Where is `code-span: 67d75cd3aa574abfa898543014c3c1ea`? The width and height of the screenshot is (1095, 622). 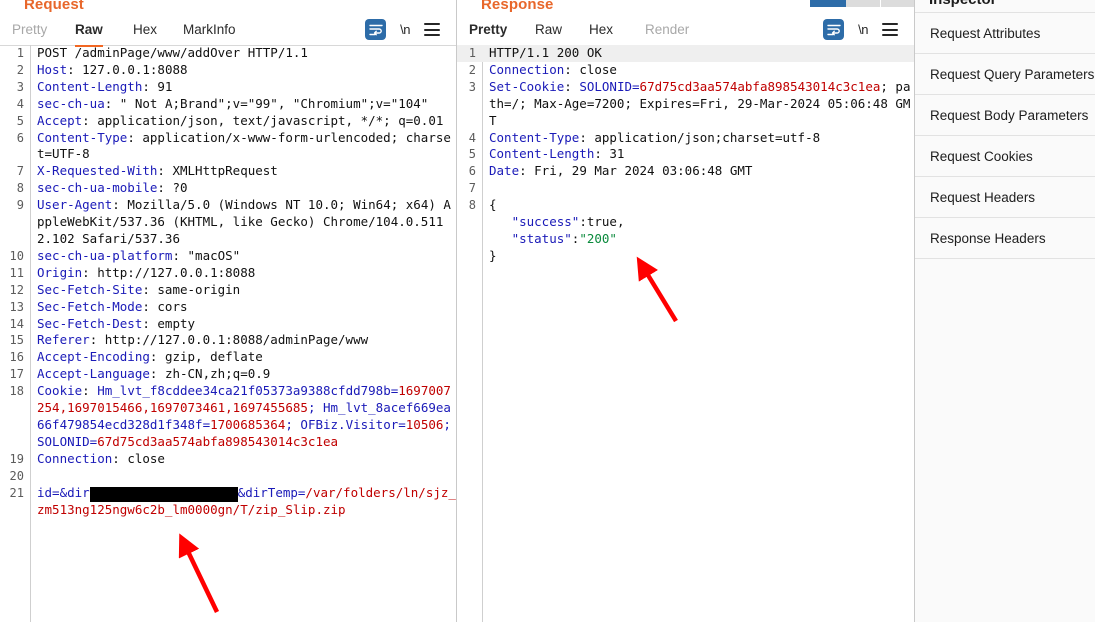
code-span: 67d75cd3aa574abfa898543014c3c1ea is located at coordinates (218, 441).